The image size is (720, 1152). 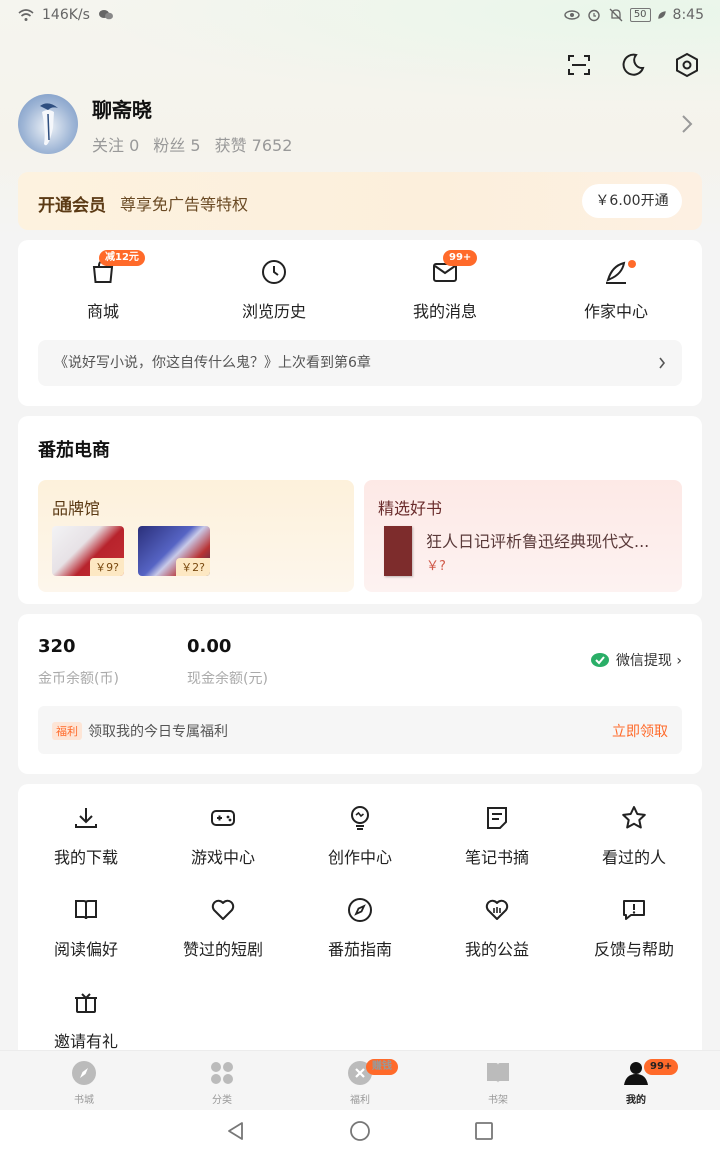 What do you see at coordinates (359, 857) in the screenshot?
I see `grid-item-label: 创作中心` at bounding box center [359, 857].